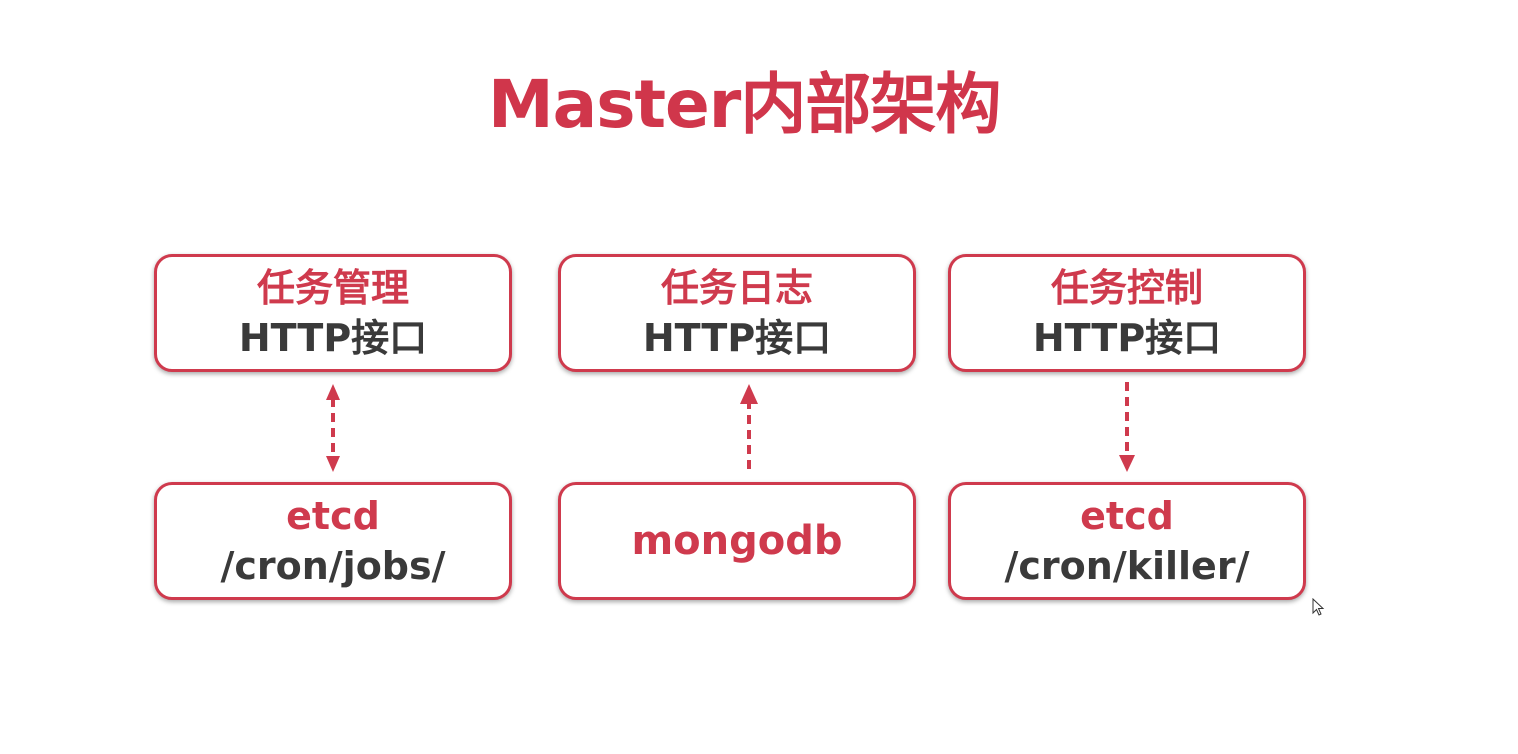  What do you see at coordinates (333, 428) in the screenshot?
I see `bidirectional-arrow` at bounding box center [333, 428].